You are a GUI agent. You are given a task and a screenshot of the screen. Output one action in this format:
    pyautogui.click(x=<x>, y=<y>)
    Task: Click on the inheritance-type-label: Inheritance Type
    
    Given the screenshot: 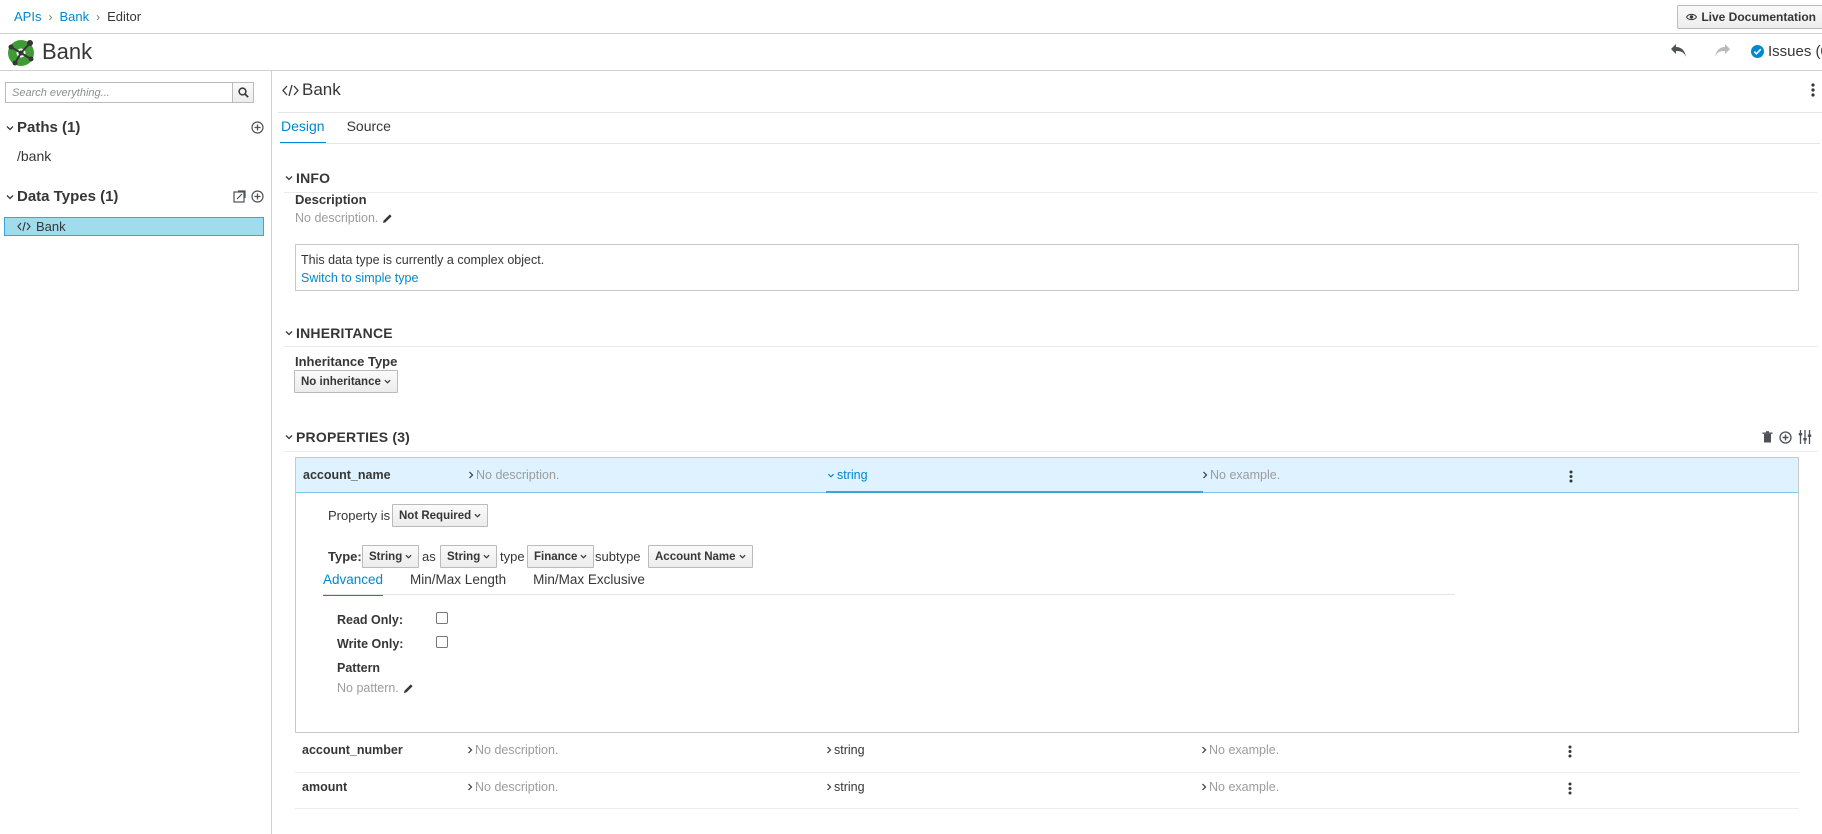 What is the action you would take?
    pyautogui.click(x=346, y=361)
    